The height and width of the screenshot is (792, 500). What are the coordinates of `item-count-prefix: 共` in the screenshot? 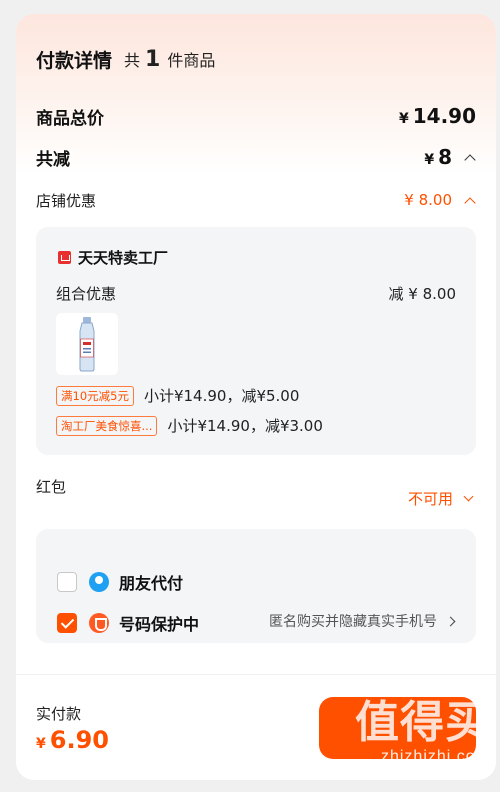 It's located at (132, 60).